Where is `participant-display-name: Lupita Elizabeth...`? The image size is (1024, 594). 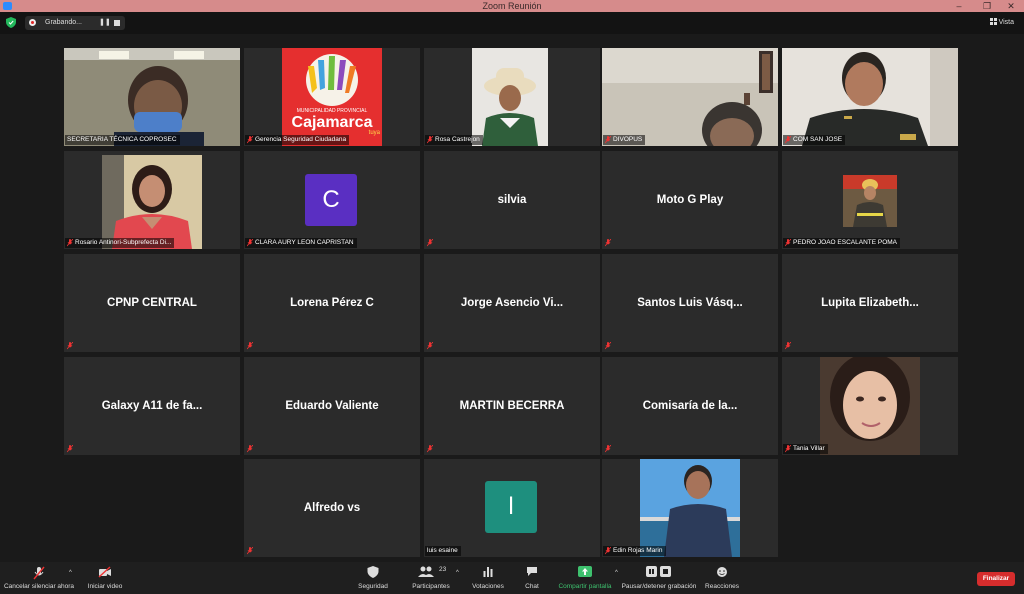
participant-display-name: Lupita Elizabeth... is located at coordinates (870, 303).